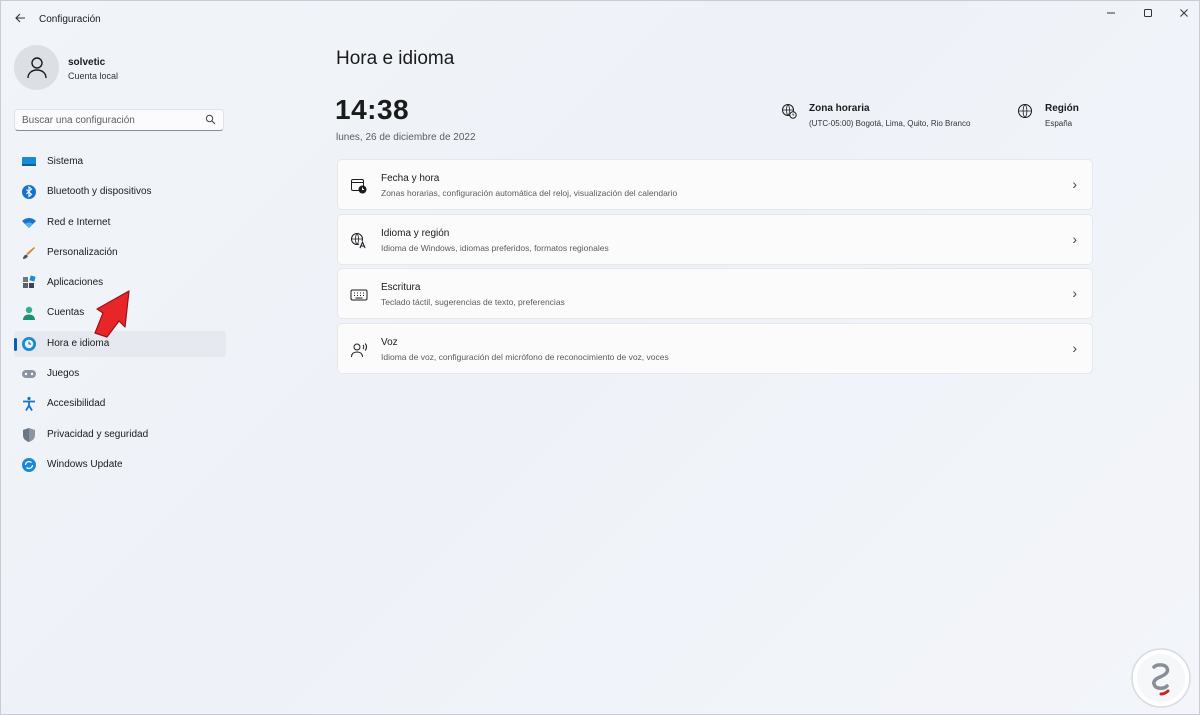 The height and width of the screenshot is (715, 1200). Describe the element at coordinates (82, 252) in the screenshot. I see `sidebar-item-label: Personalización` at that location.